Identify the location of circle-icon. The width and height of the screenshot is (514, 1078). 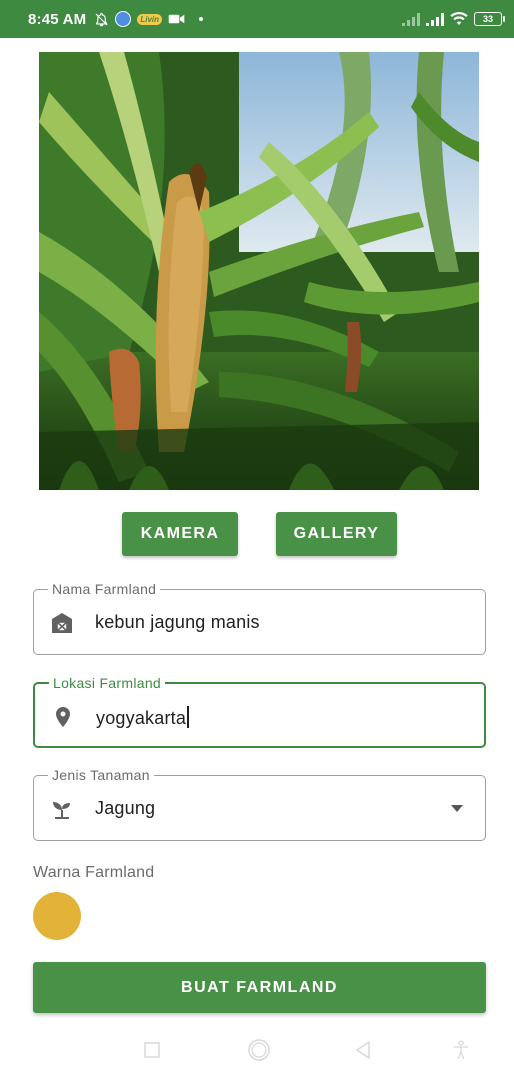
(259, 1050).